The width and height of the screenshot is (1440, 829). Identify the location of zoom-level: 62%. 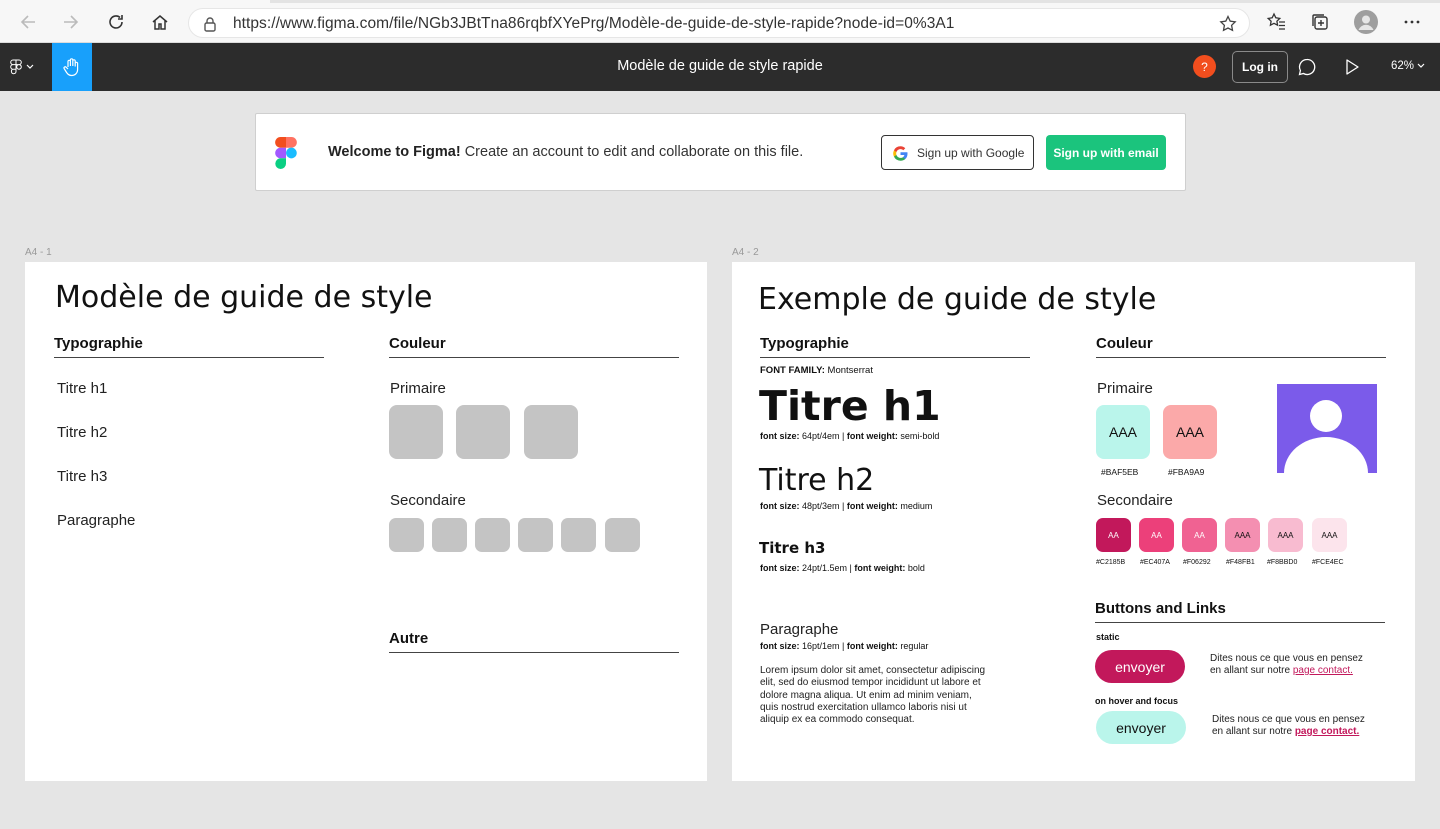
(1403, 66).